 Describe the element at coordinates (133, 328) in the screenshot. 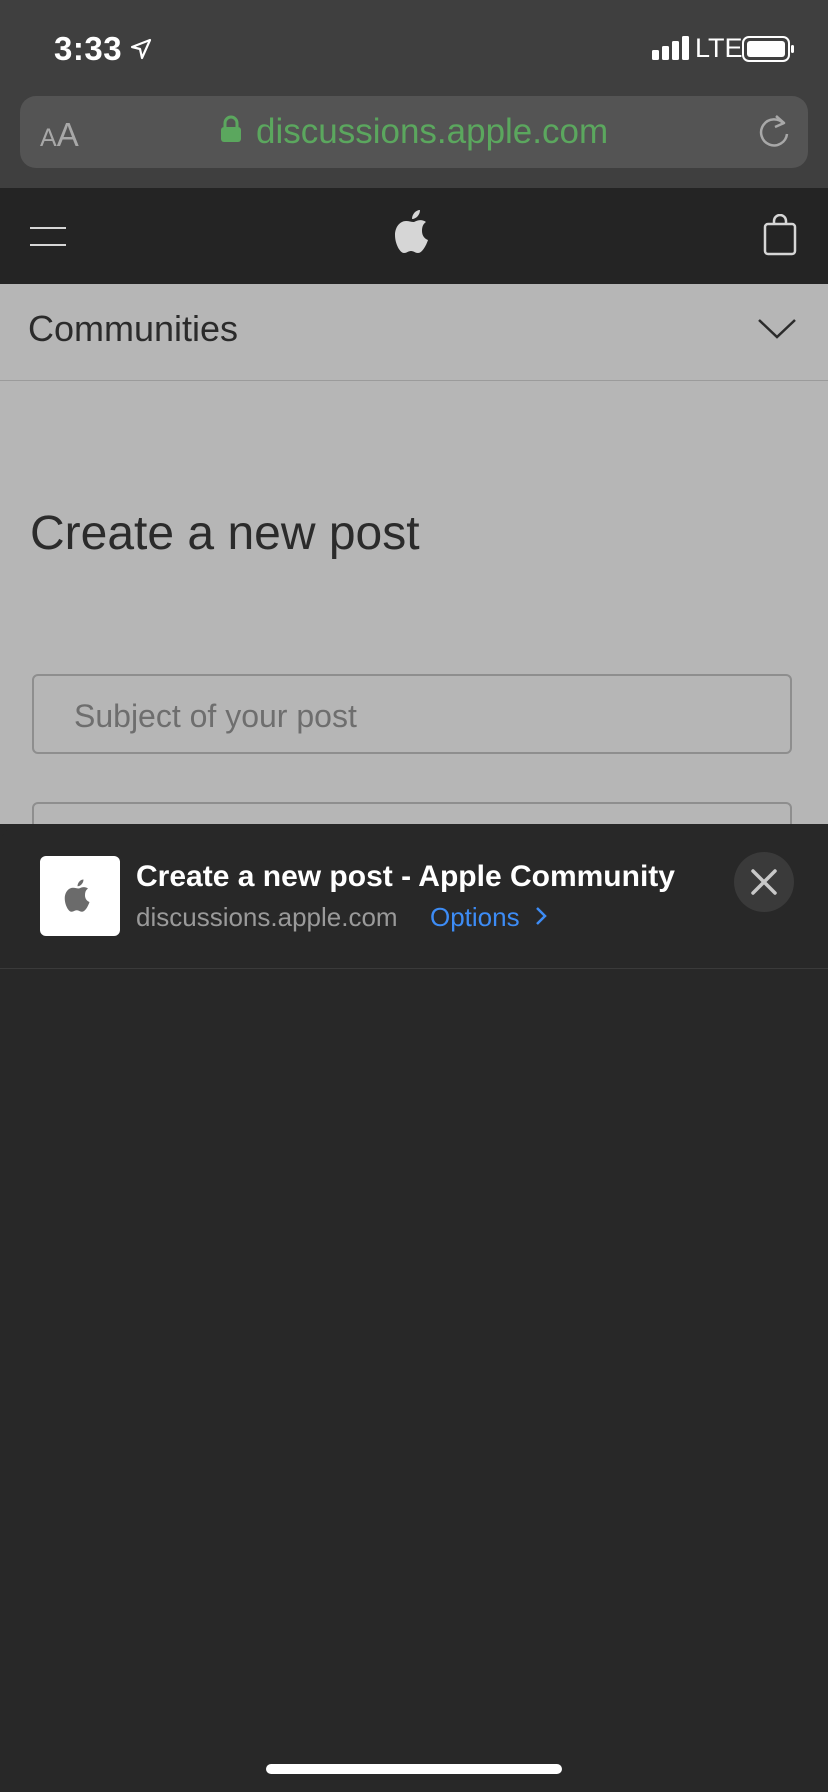

I see `communities-label: Communities` at that location.